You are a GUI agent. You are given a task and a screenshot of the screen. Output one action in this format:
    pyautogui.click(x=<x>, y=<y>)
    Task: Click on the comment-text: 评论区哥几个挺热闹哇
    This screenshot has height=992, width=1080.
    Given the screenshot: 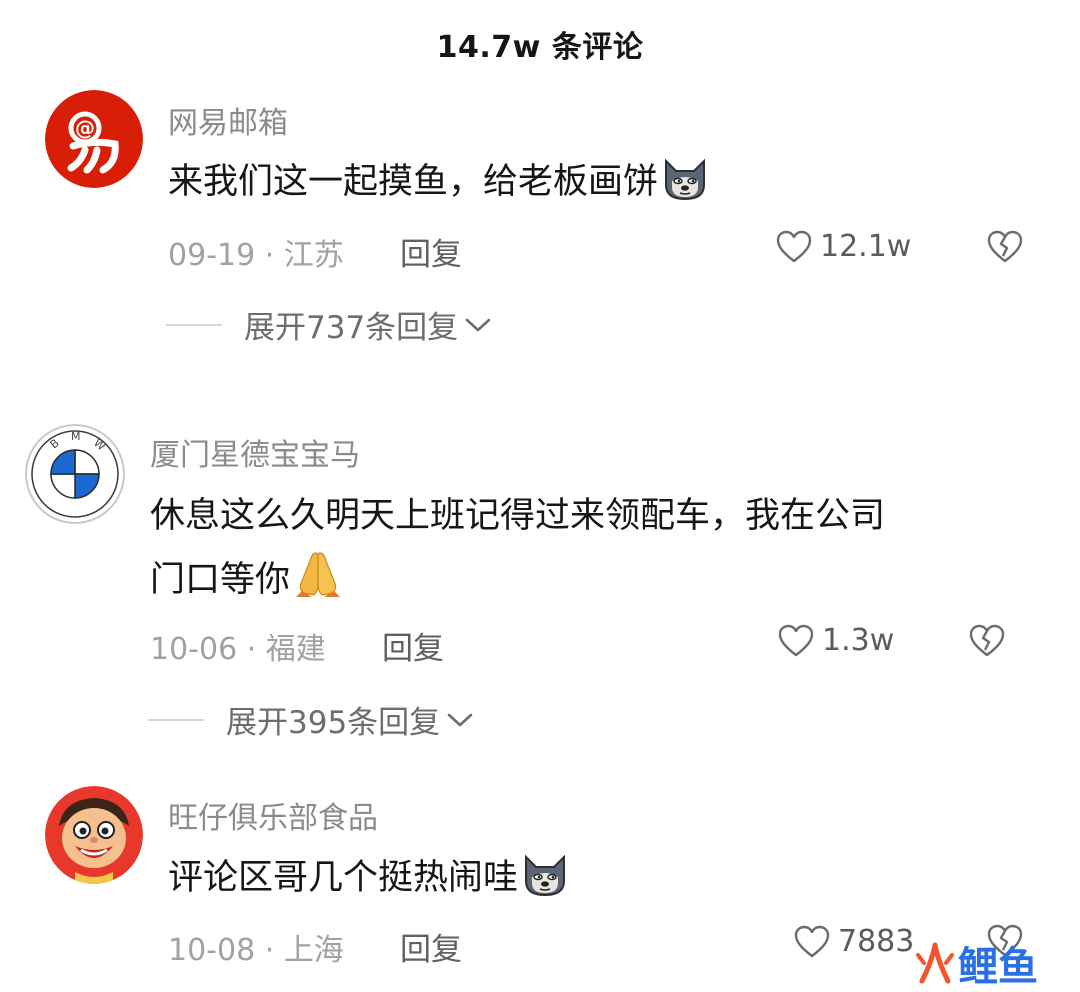 What is the action you would take?
    pyautogui.click(x=369, y=882)
    